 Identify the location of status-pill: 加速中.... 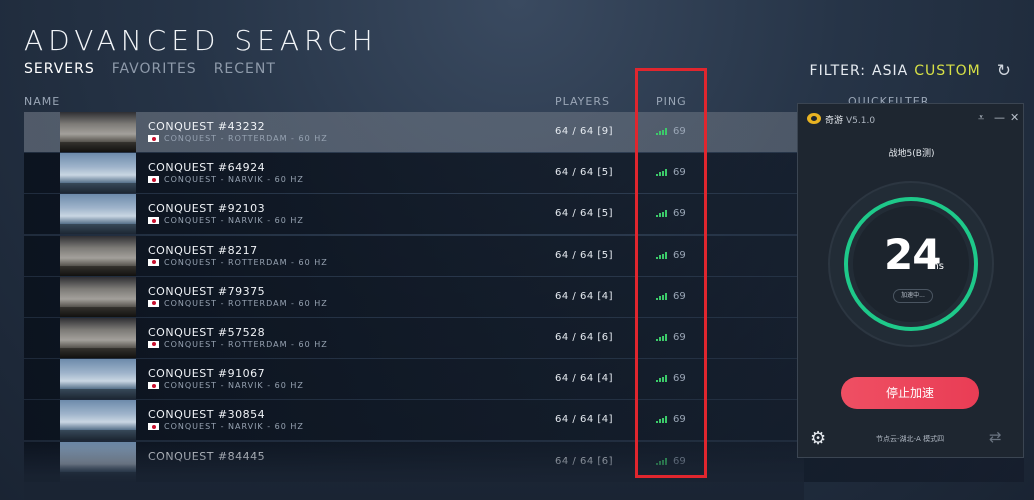
(913, 296).